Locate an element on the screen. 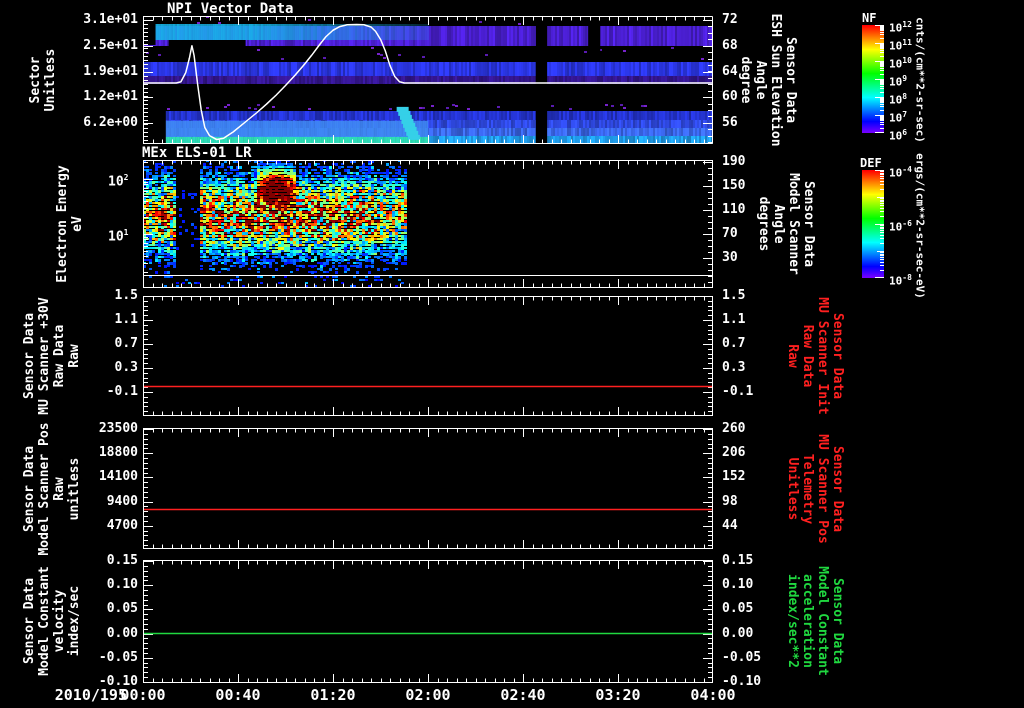  panel3-right-tick: 1.1 is located at coordinates (734, 319).